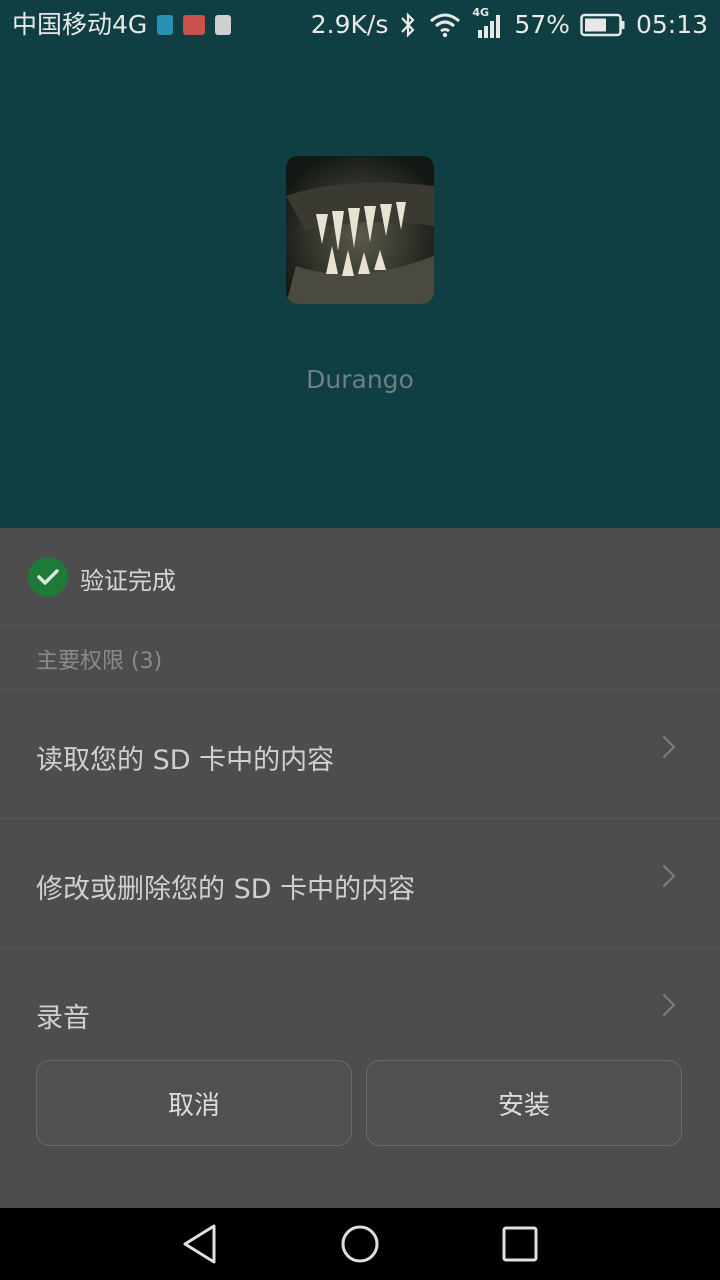 The height and width of the screenshot is (1280, 720). What do you see at coordinates (200, 1244) in the screenshot?
I see `back-icon` at bounding box center [200, 1244].